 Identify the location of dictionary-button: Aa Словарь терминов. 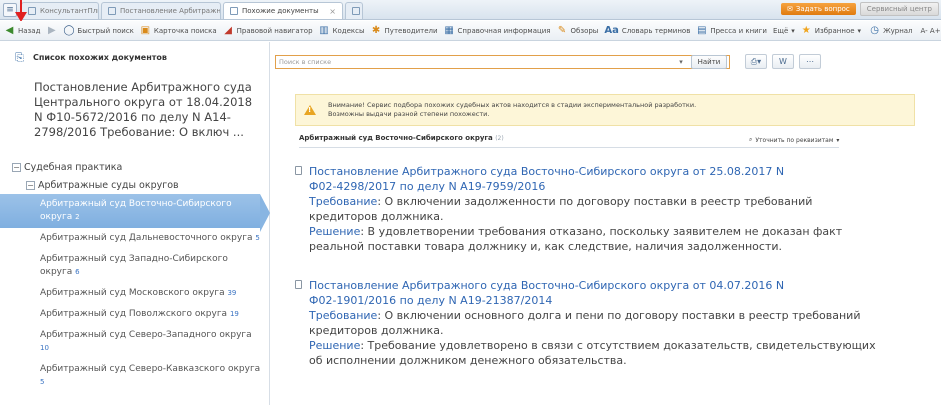
(647, 30).